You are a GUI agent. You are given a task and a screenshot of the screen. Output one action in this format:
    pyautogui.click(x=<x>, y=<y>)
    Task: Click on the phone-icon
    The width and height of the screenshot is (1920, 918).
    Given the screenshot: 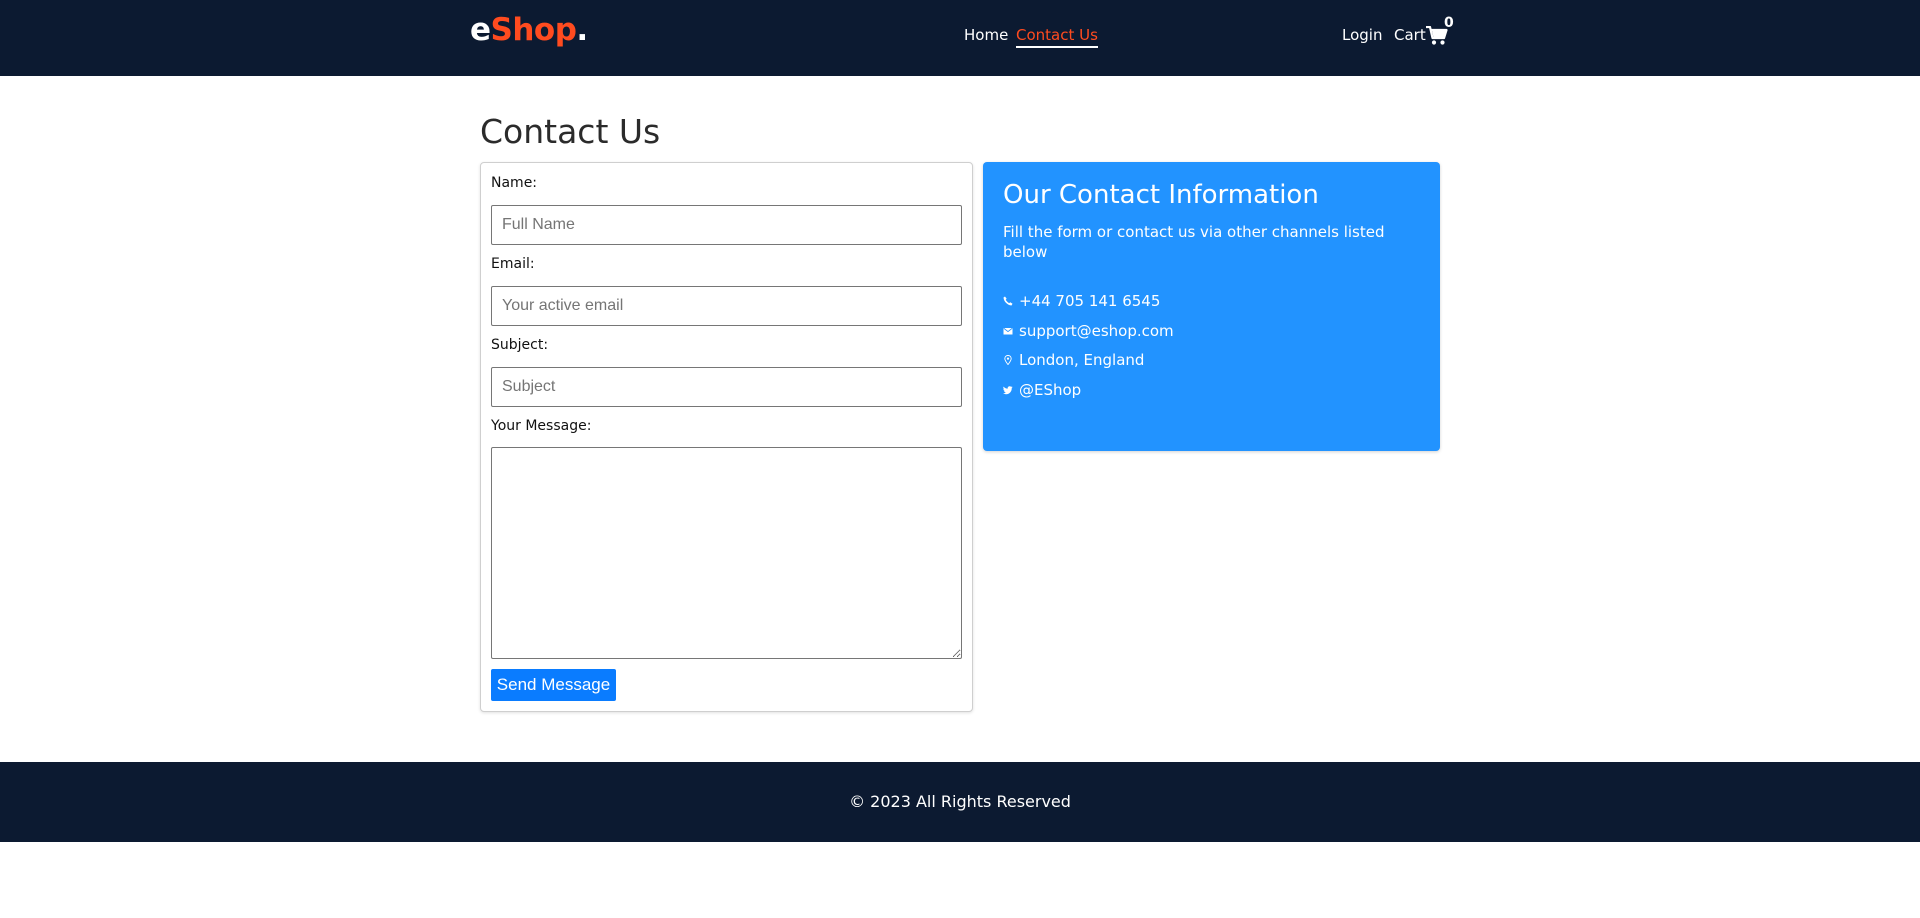 What is the action you would take?
    pyautogui.click(x=1008, y=301)
    